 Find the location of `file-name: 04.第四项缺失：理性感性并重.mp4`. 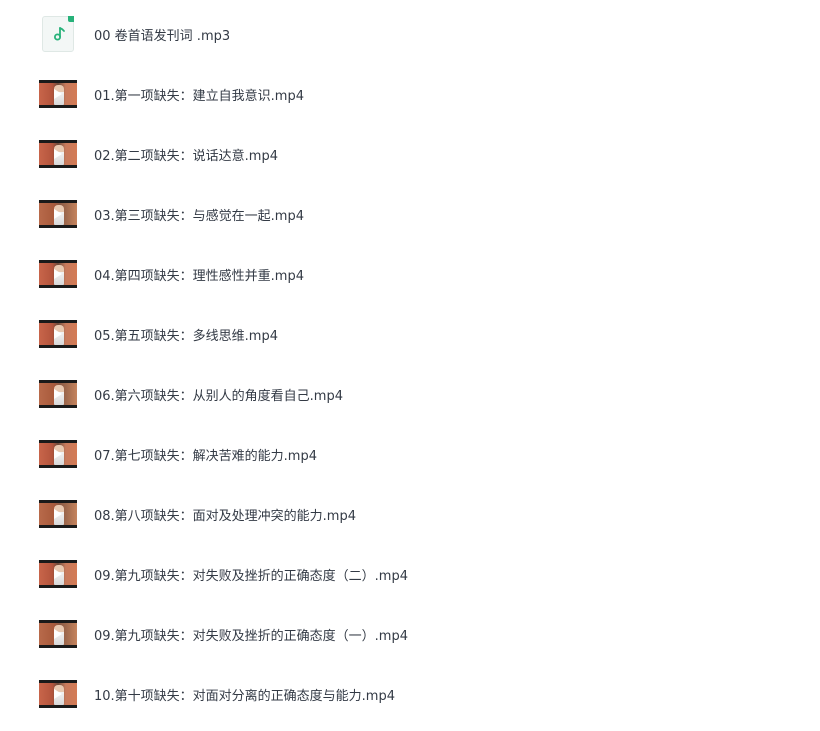

file-name: 04.第四项缺失：理性感性并重.mp4 is located at coordinates (199, 274).